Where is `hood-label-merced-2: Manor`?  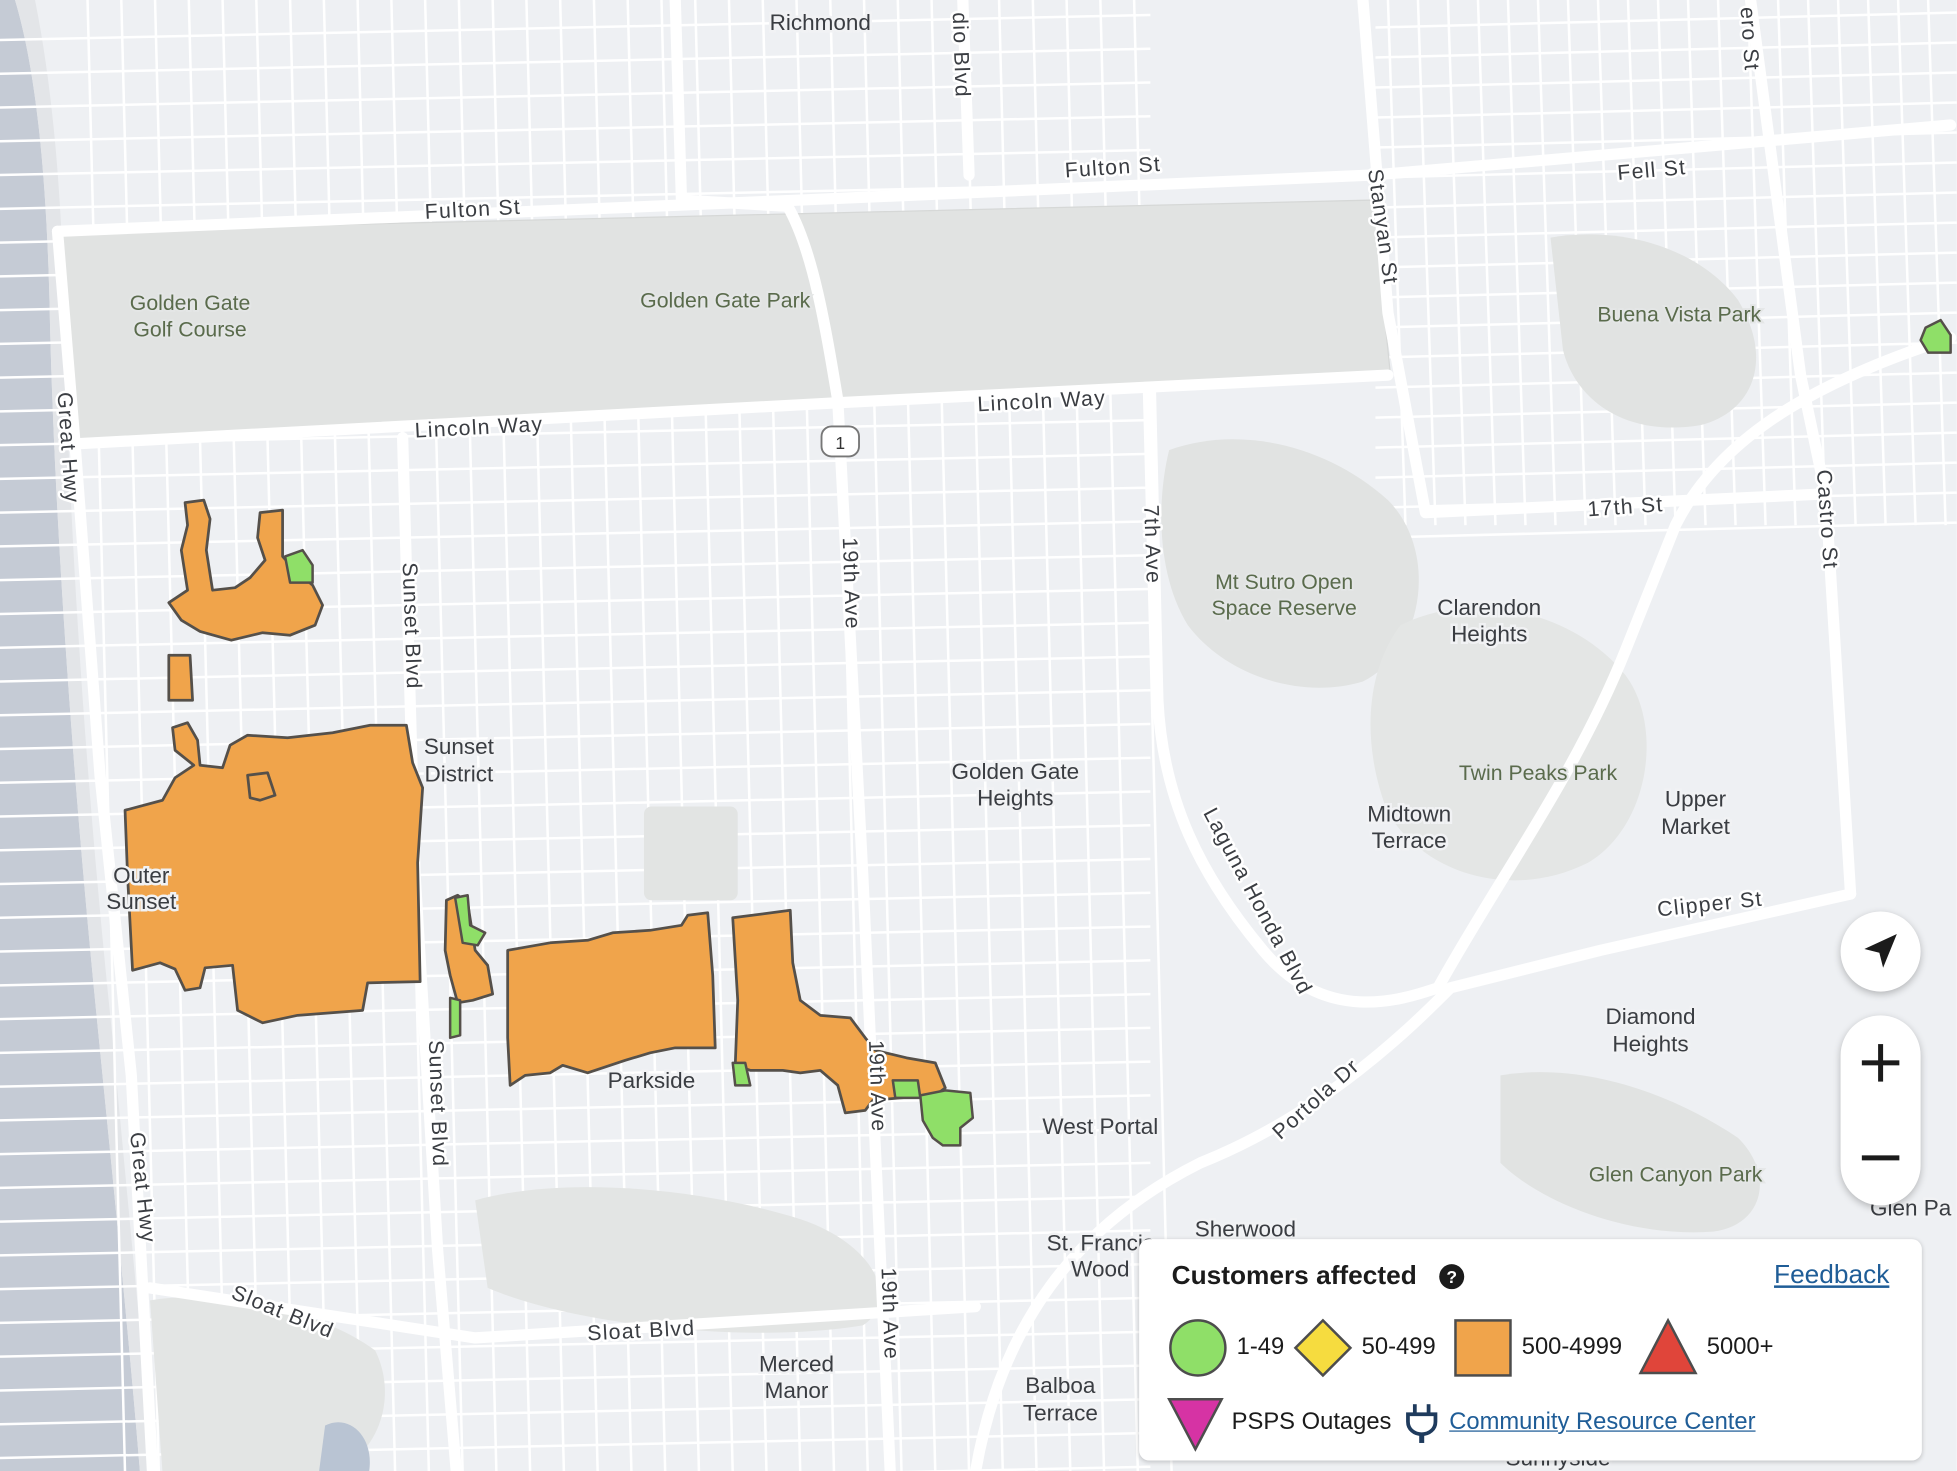
hood-label-merced-2: Manor is located at coordinates (797, 1390).